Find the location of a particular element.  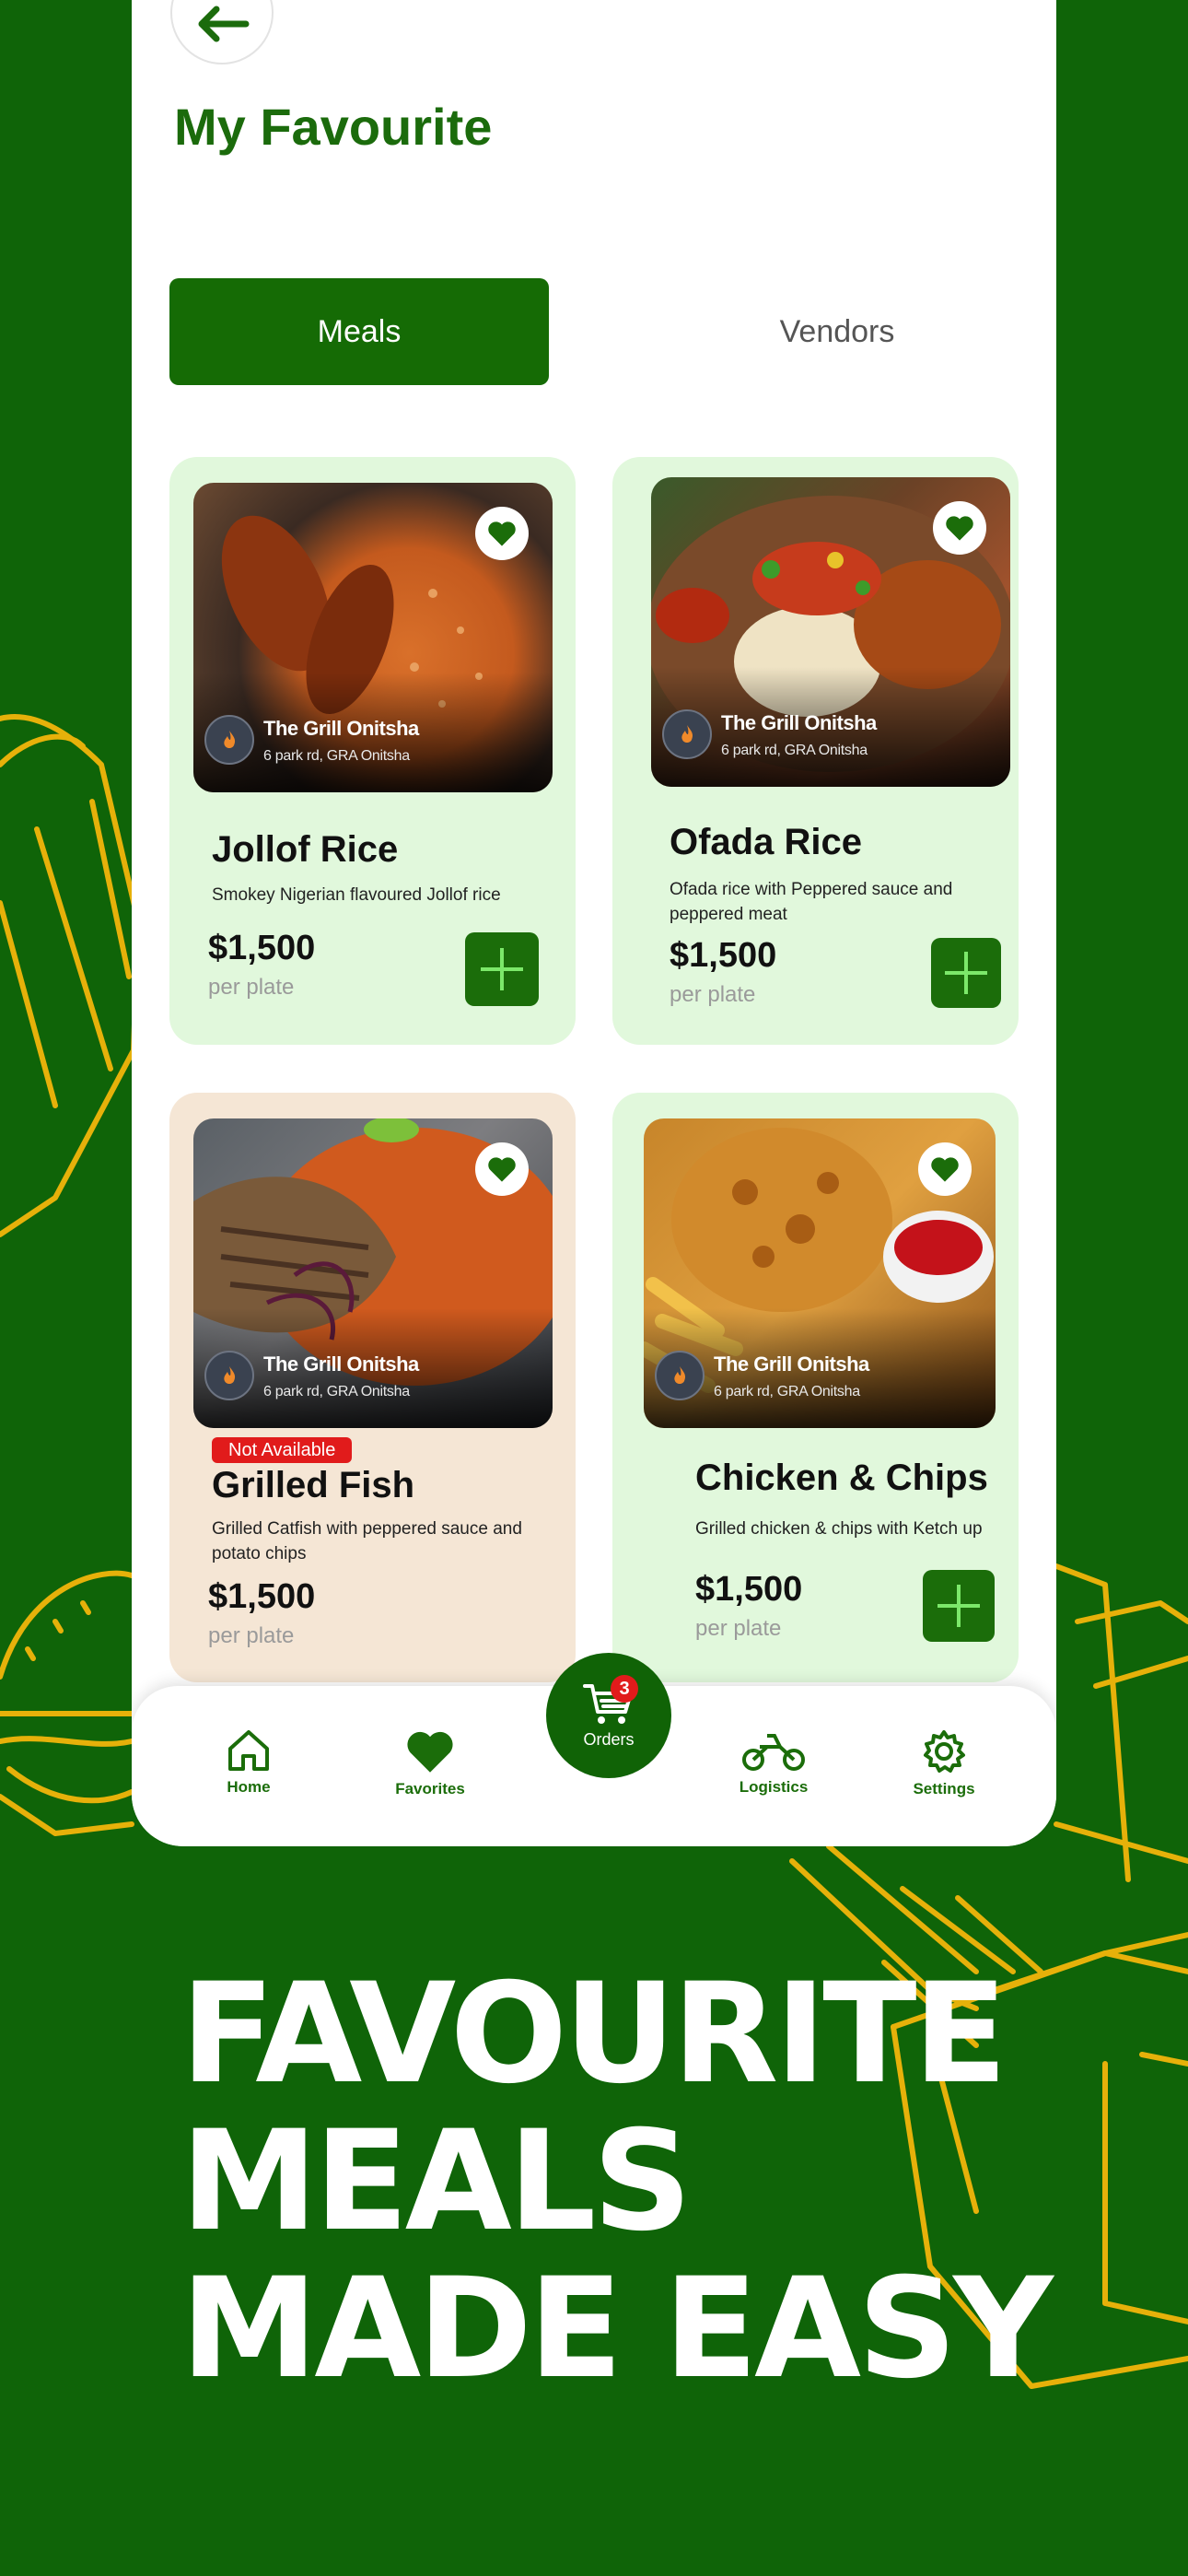

nav-favorites: Favorites is located at coordinates (430, 1763).